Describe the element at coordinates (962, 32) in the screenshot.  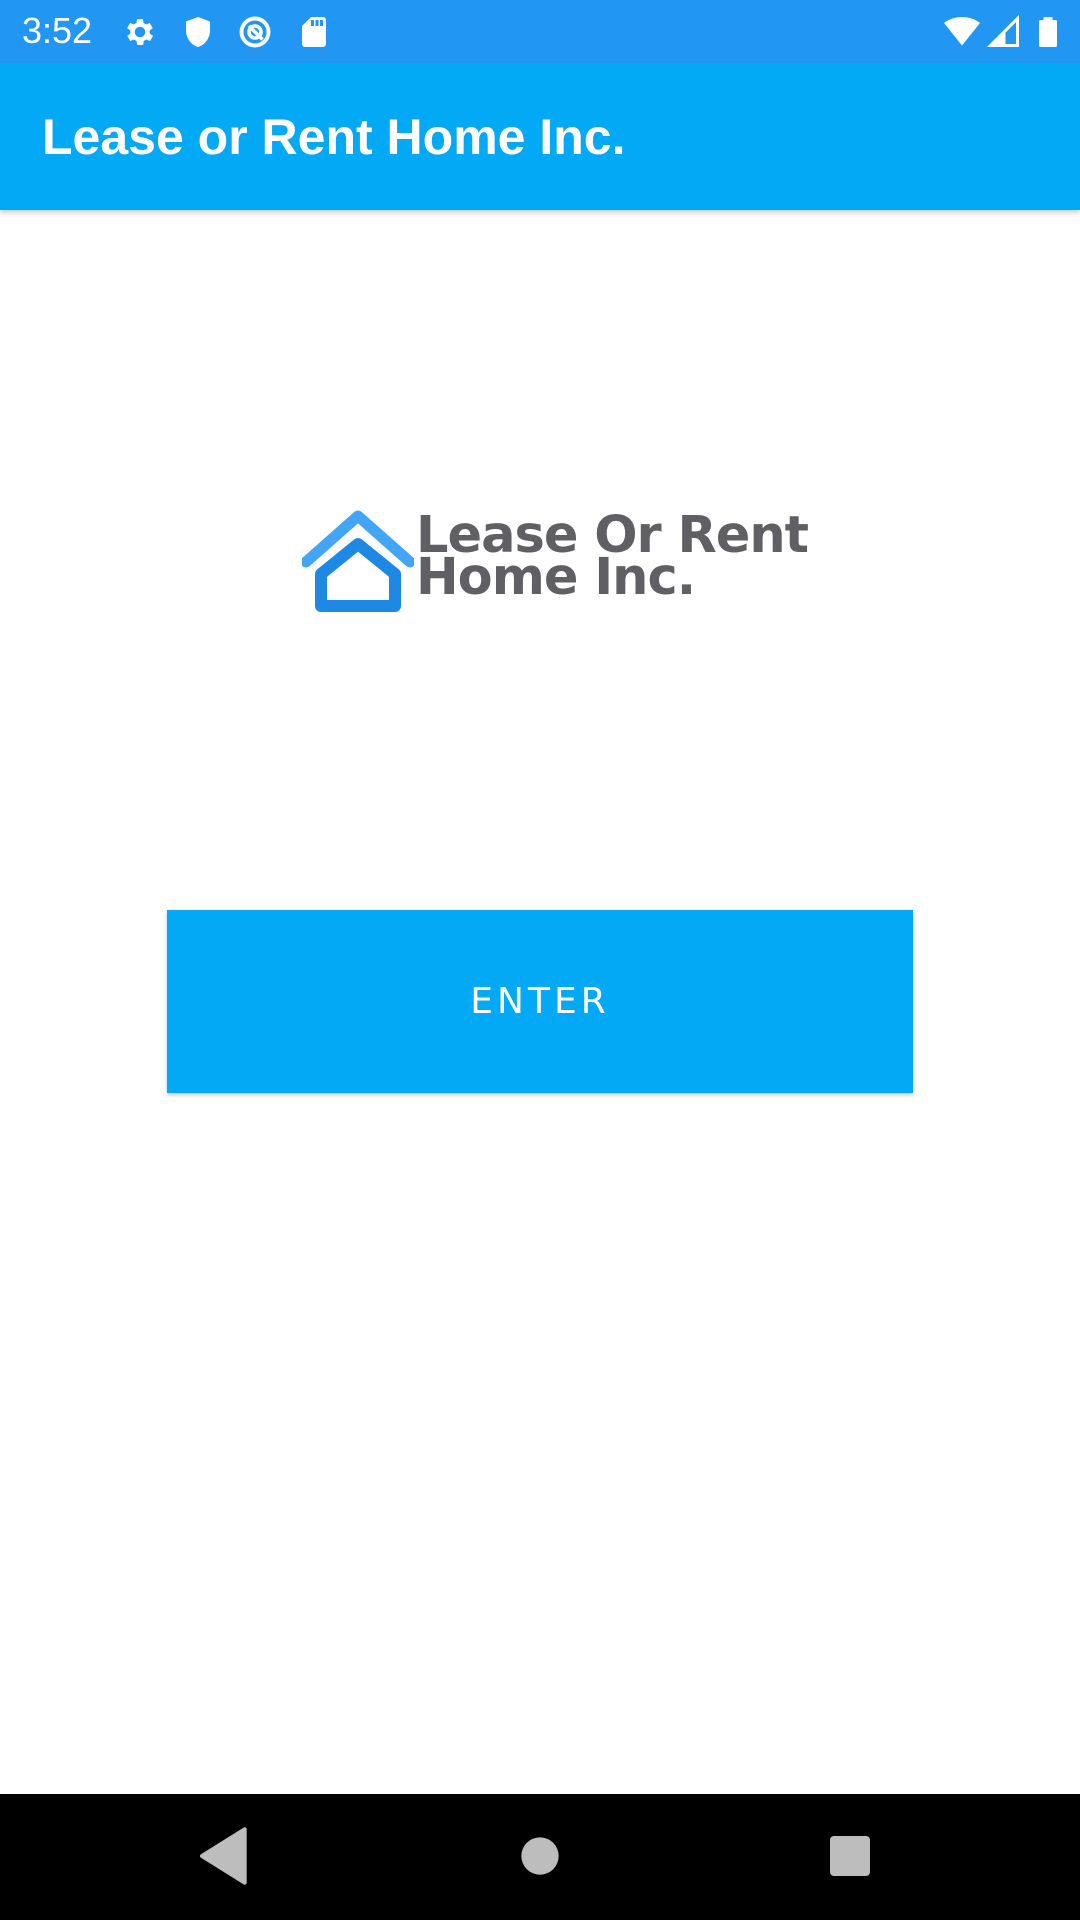
I see `wifi-icon` at that location.